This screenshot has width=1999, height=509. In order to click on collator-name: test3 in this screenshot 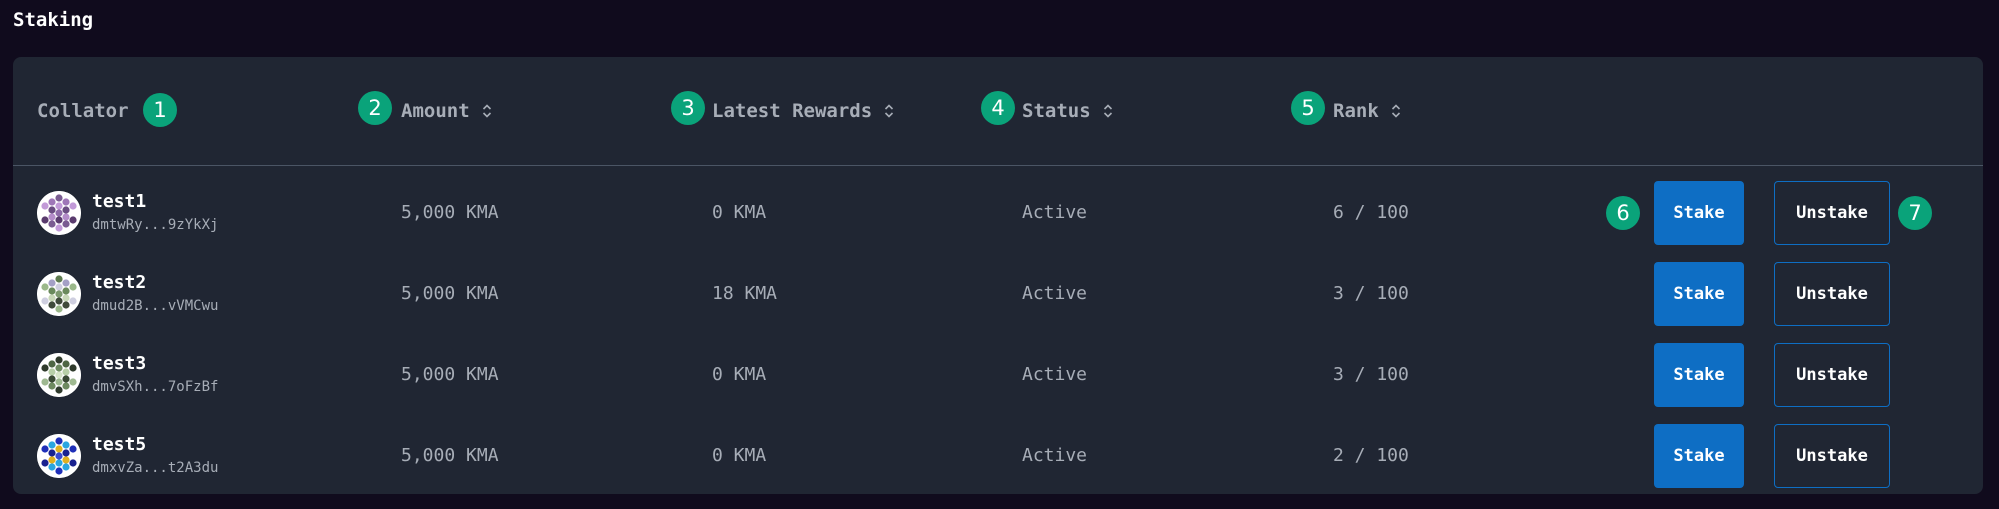, I will do `click(119, 363)`.